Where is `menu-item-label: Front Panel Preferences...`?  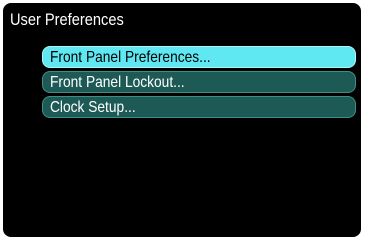 menu-item-label: Front Panel Preferences... is located at coordinates (130, 57).